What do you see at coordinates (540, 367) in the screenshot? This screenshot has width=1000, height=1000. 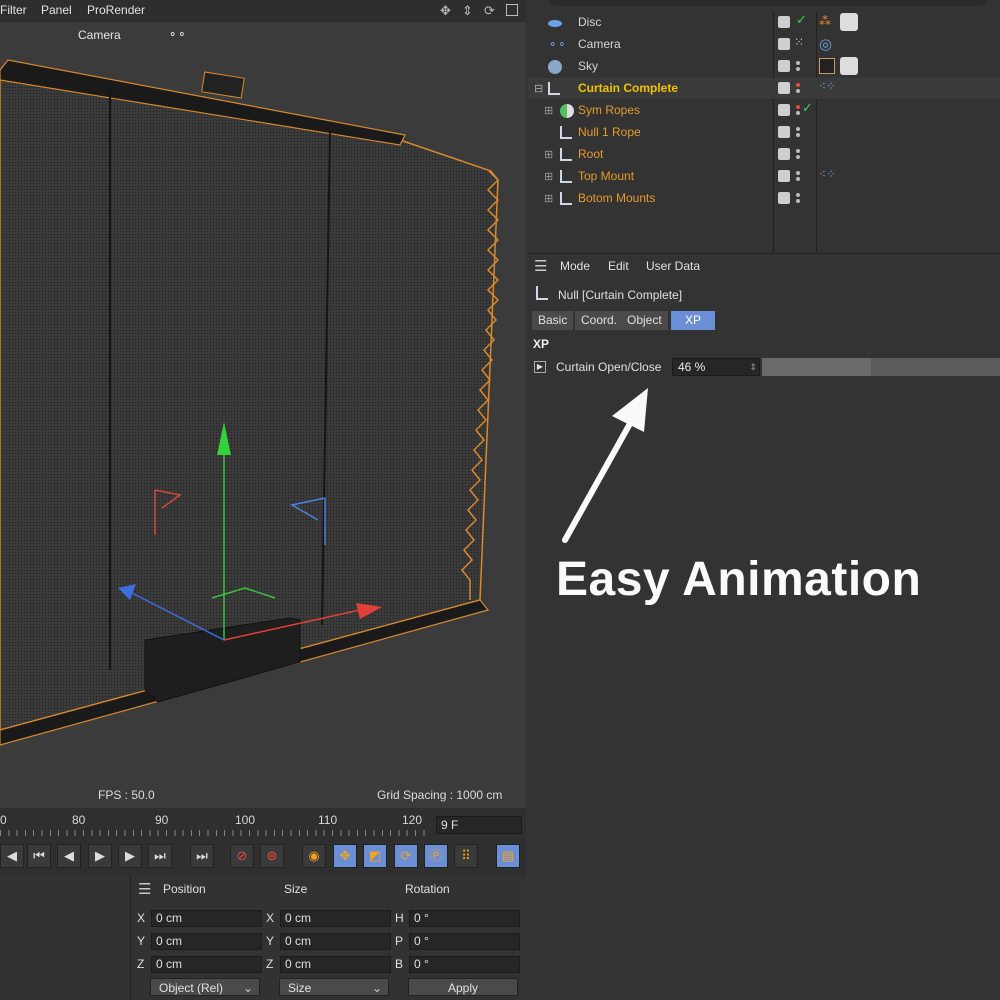 I see `animate-parameter-icon: ▶` at bounding box center [540, 367].